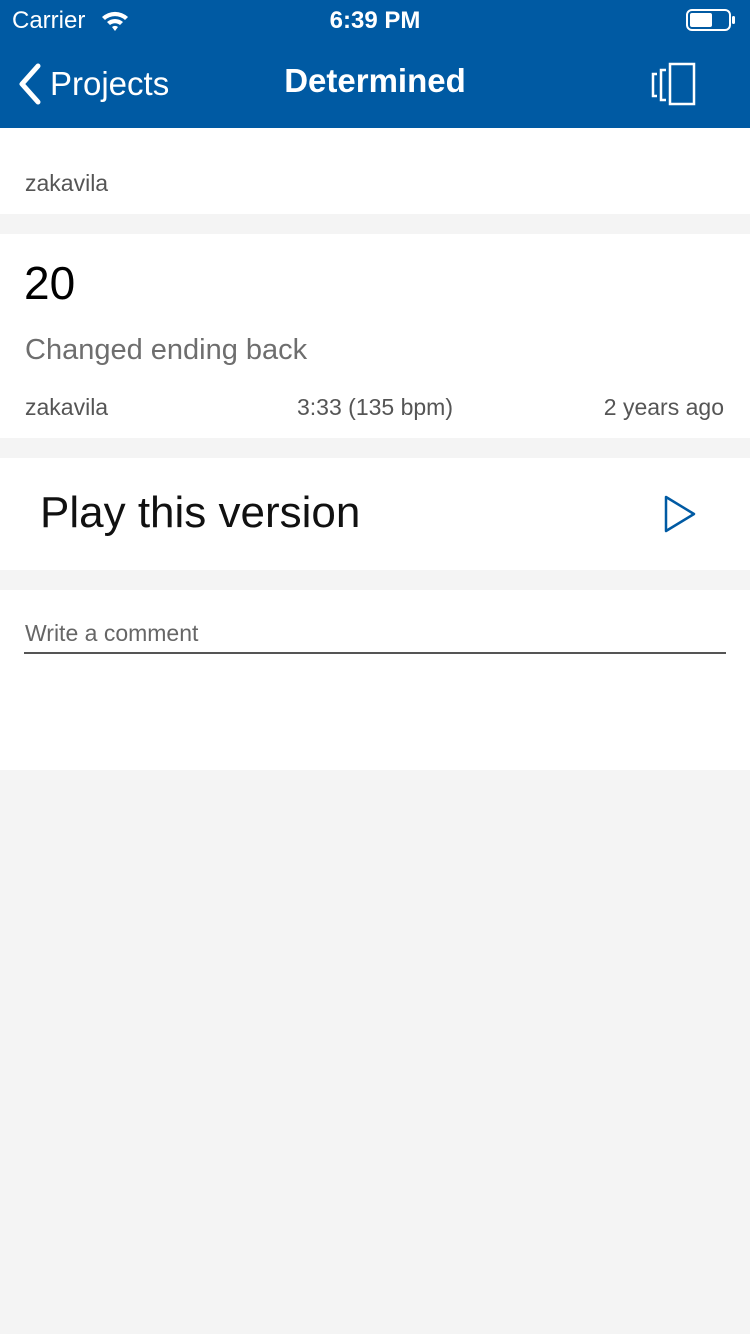  I want to click on owner-username: zakavila, so click(67, 183).